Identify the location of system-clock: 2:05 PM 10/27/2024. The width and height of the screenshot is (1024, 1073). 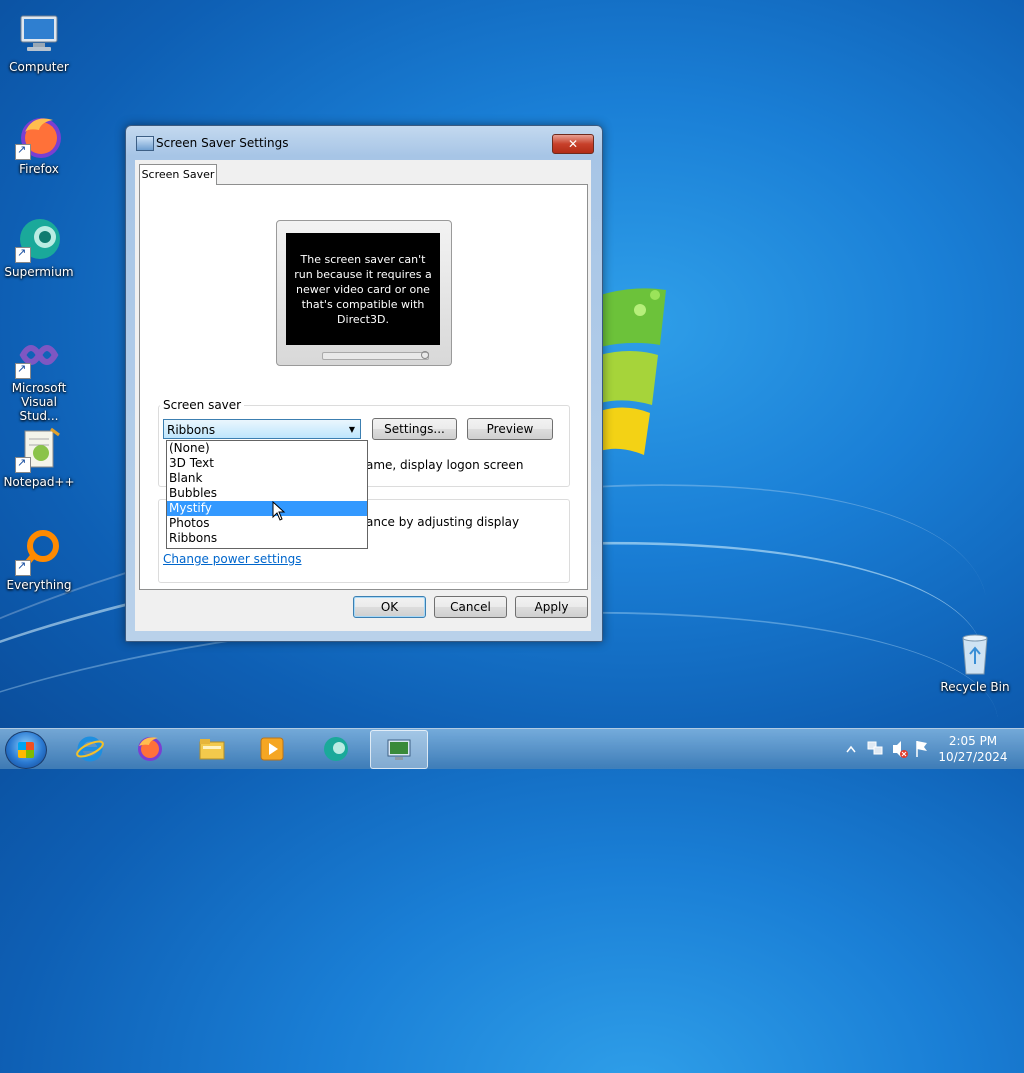
(973, 749).